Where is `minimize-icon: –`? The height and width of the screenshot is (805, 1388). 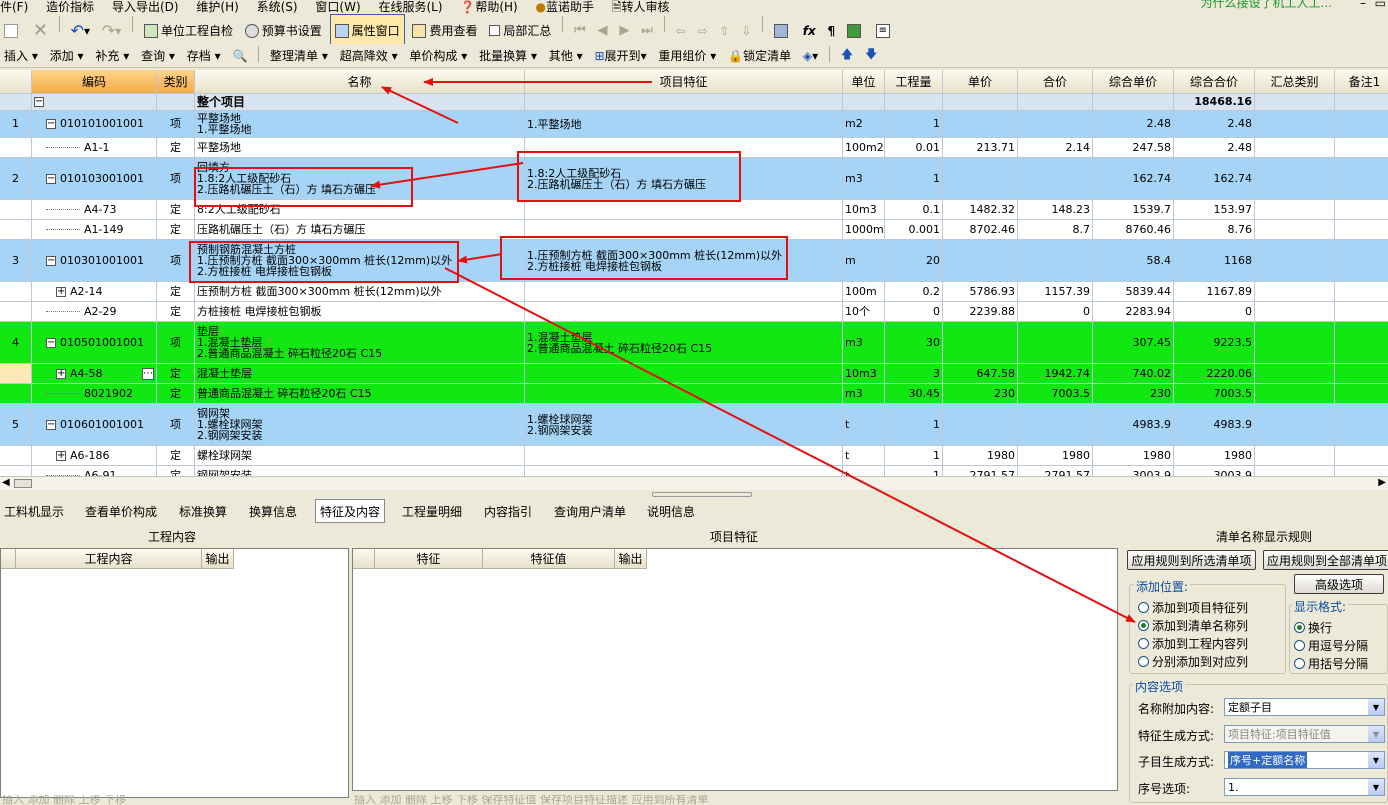
minimize-icon: – is located at coordinates (1363, 4).